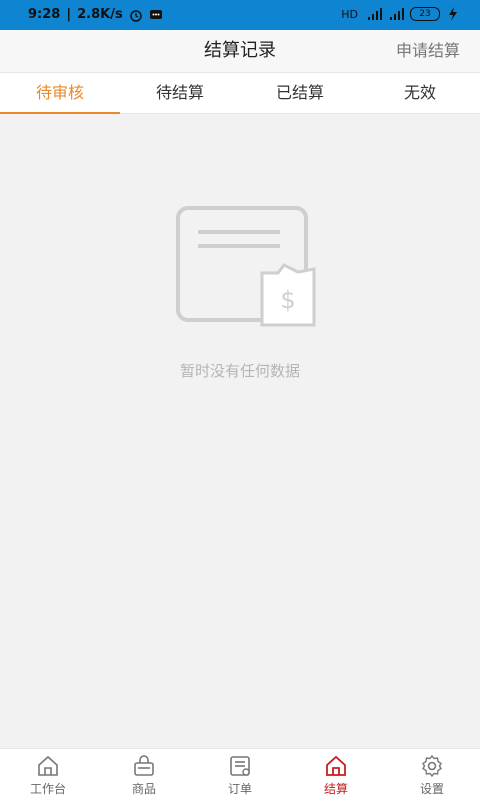 The height and width of the screenshot is (801, 480). What do you see at coordinates (136, 15) in the screenshot?
I see `alarm-icon` at bounding box center [136, 15].